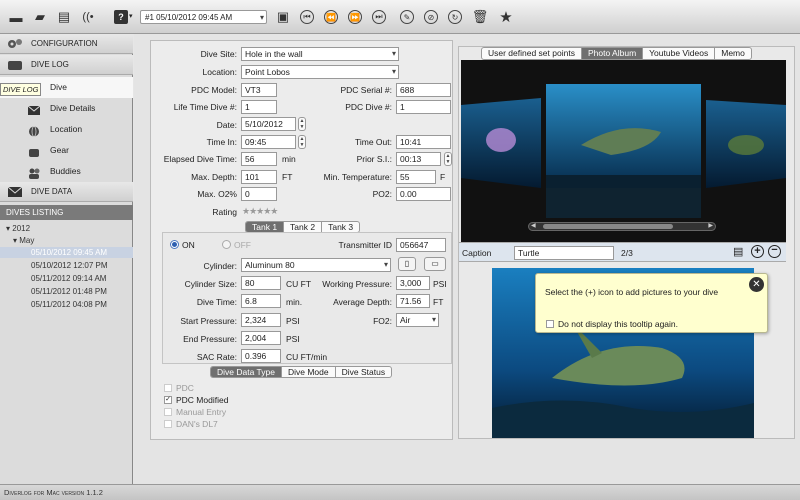 The height and width of the screenshot is (500, 800). I want to click on help-dropdown-arrow-icon: ▾, so click(131, 16).